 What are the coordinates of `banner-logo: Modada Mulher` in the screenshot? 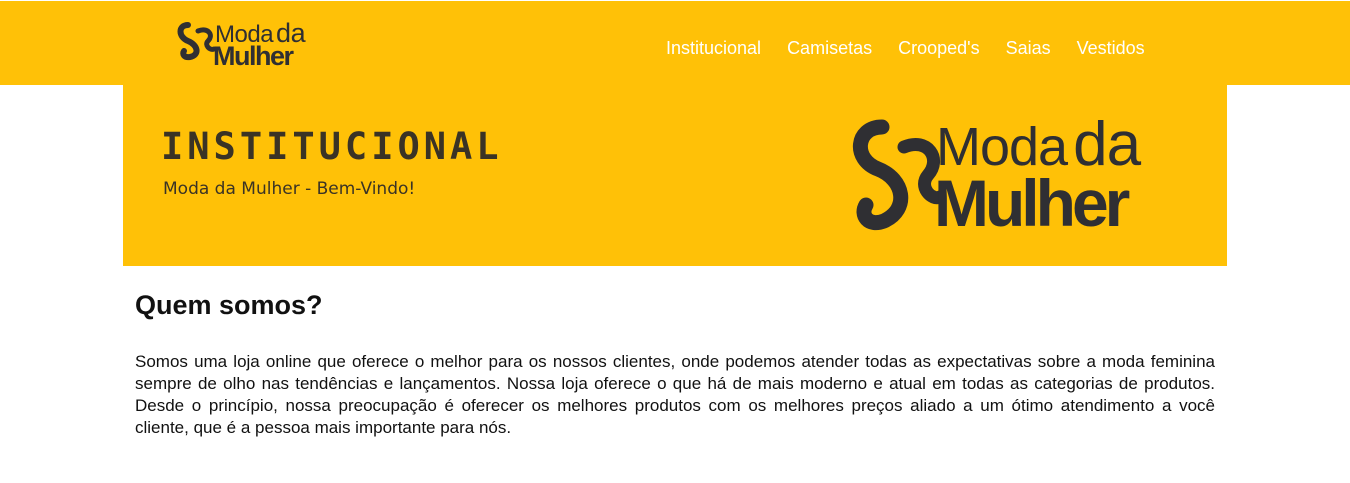 It's located at (1023, 174).